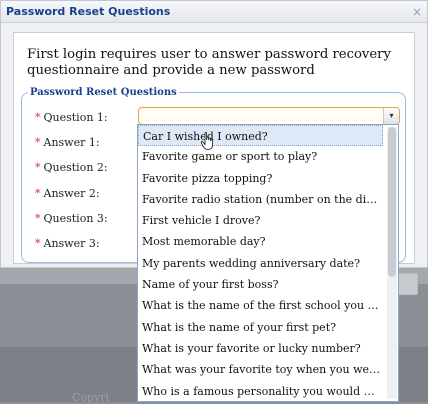  I want to click on dialog-title: Password Reset Questions, so click(88, 11).